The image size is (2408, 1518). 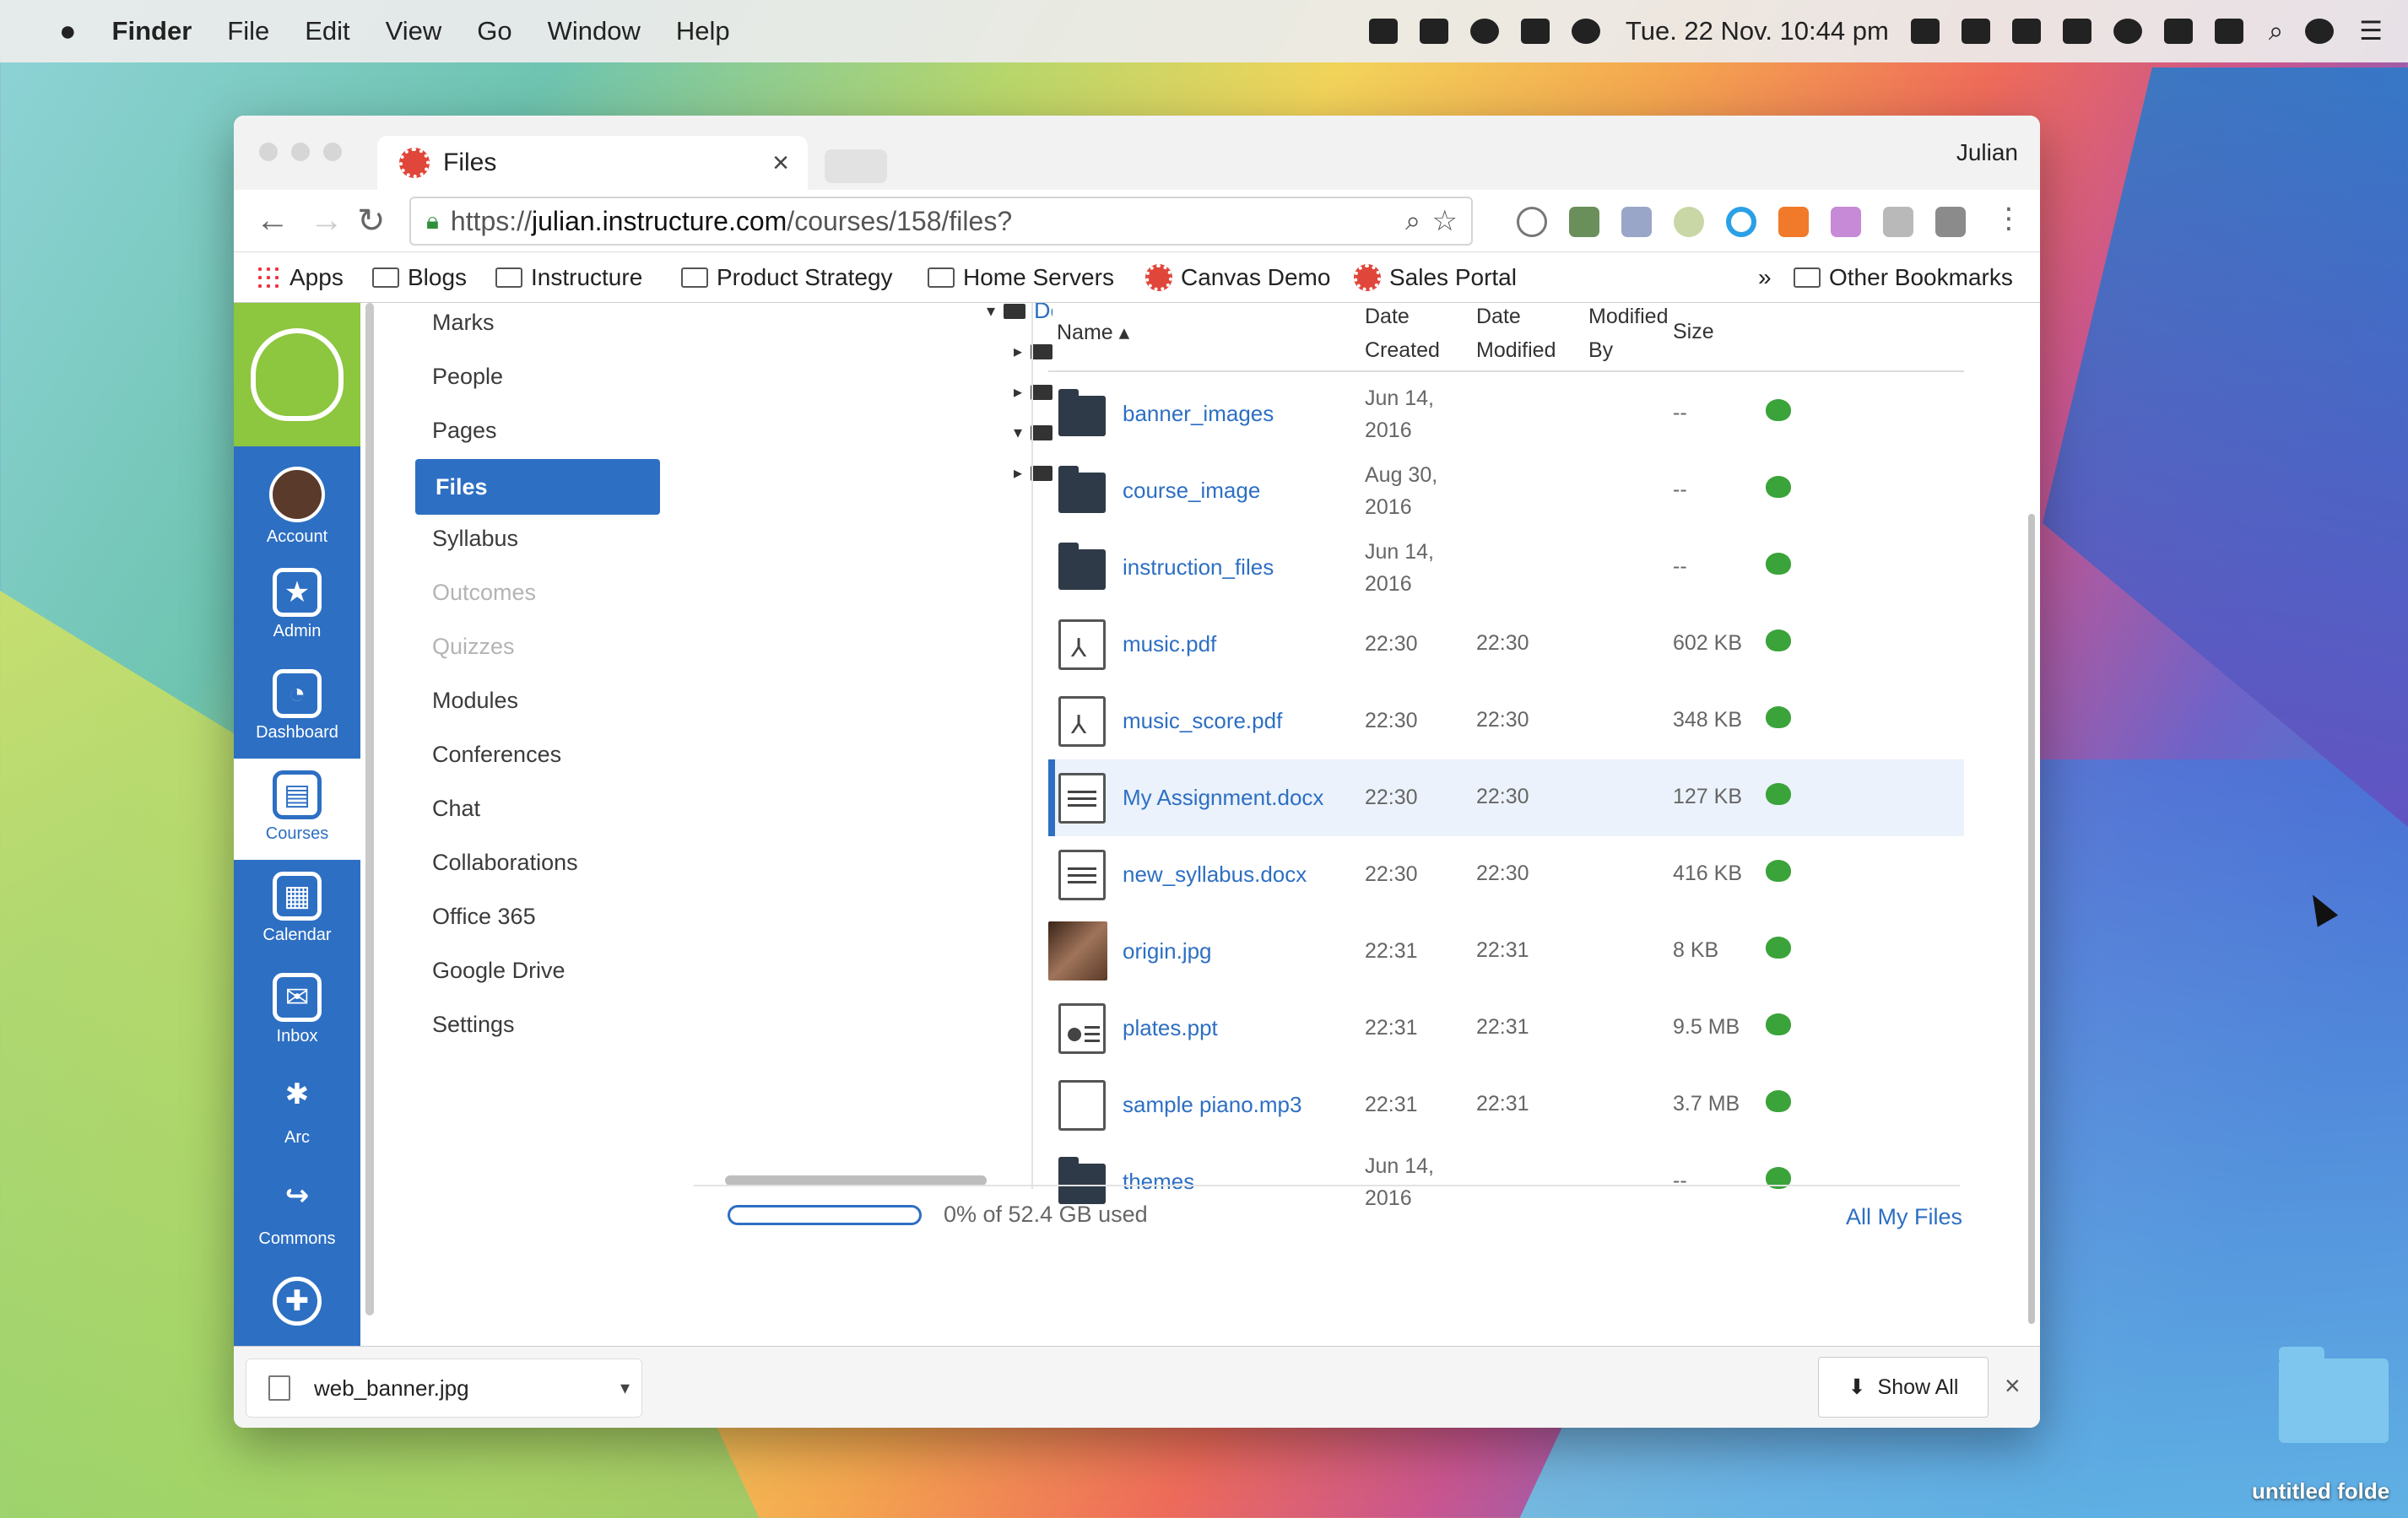 I want to click on file-name-link: plates.ppt, so click(x=1170, y=1028).